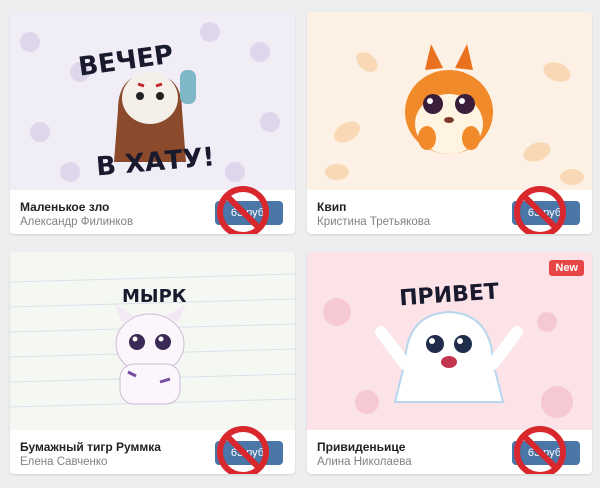 This screenshot has width=600, height=488. I want to click on sticker-author: Алина Николаева, so click(364, 462).